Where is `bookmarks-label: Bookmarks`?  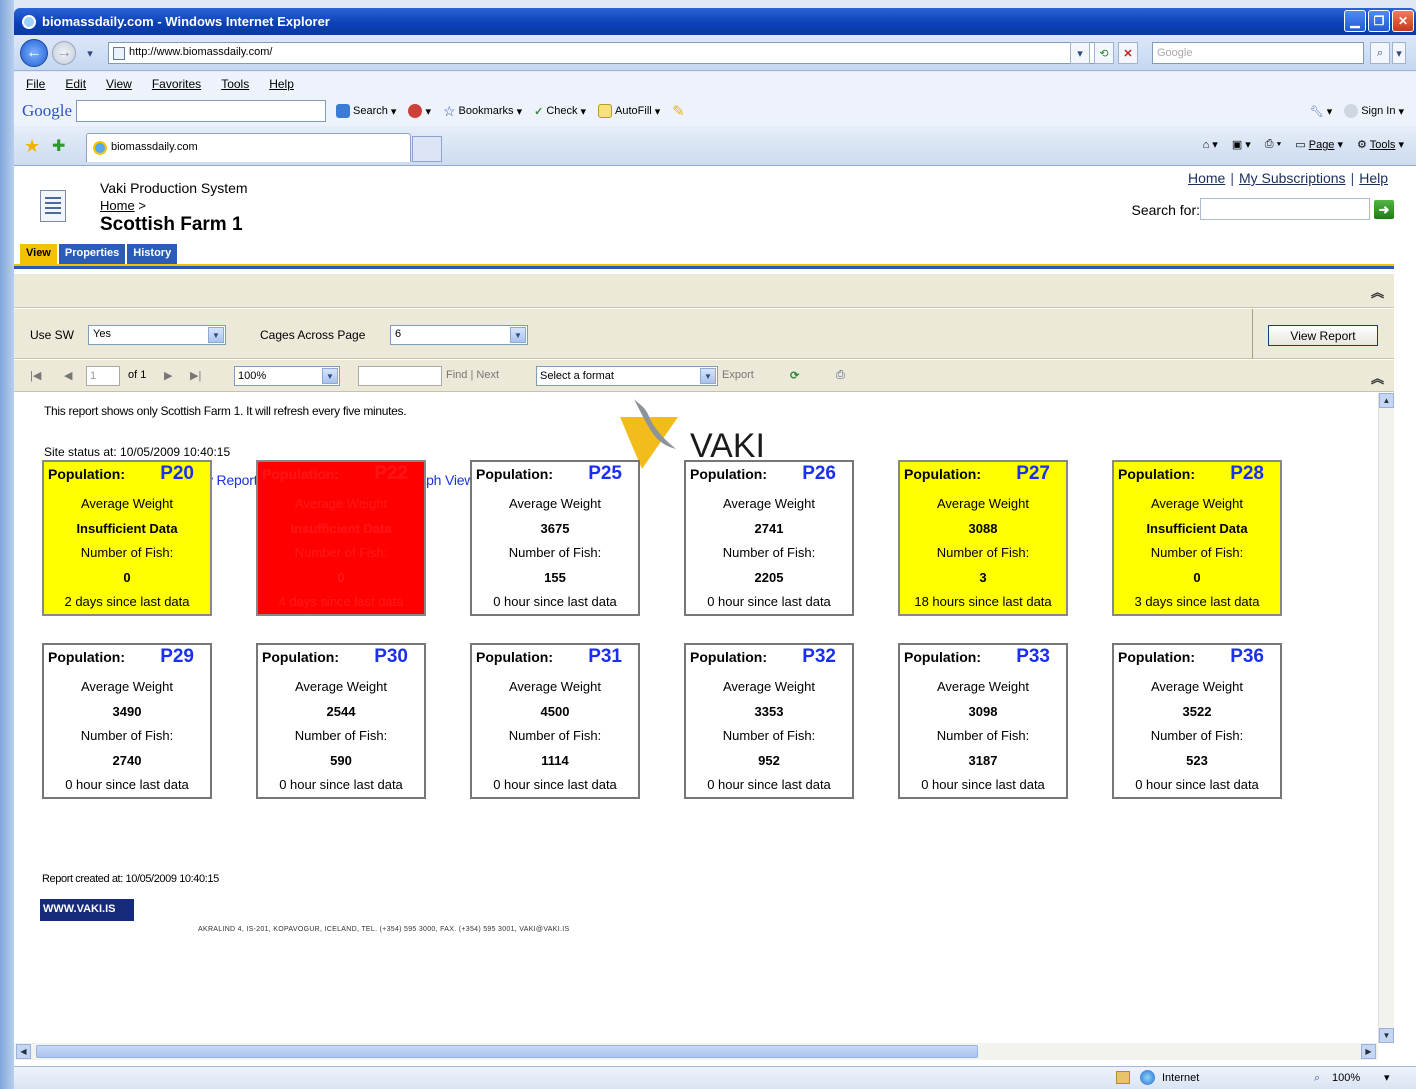 bookmarks-label: Bookmarks is located at coordinates (486, 111).